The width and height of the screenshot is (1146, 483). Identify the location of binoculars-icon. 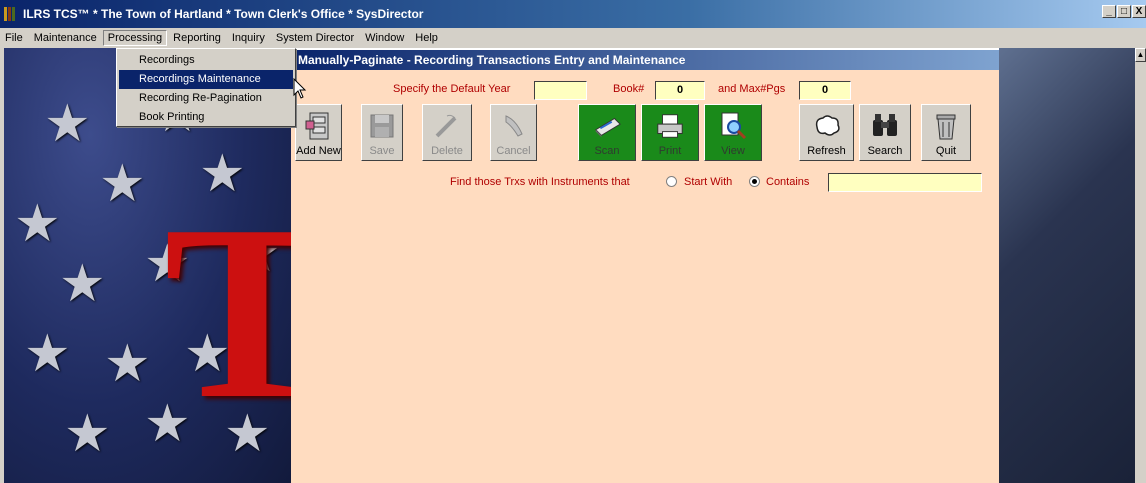
(885, 126).